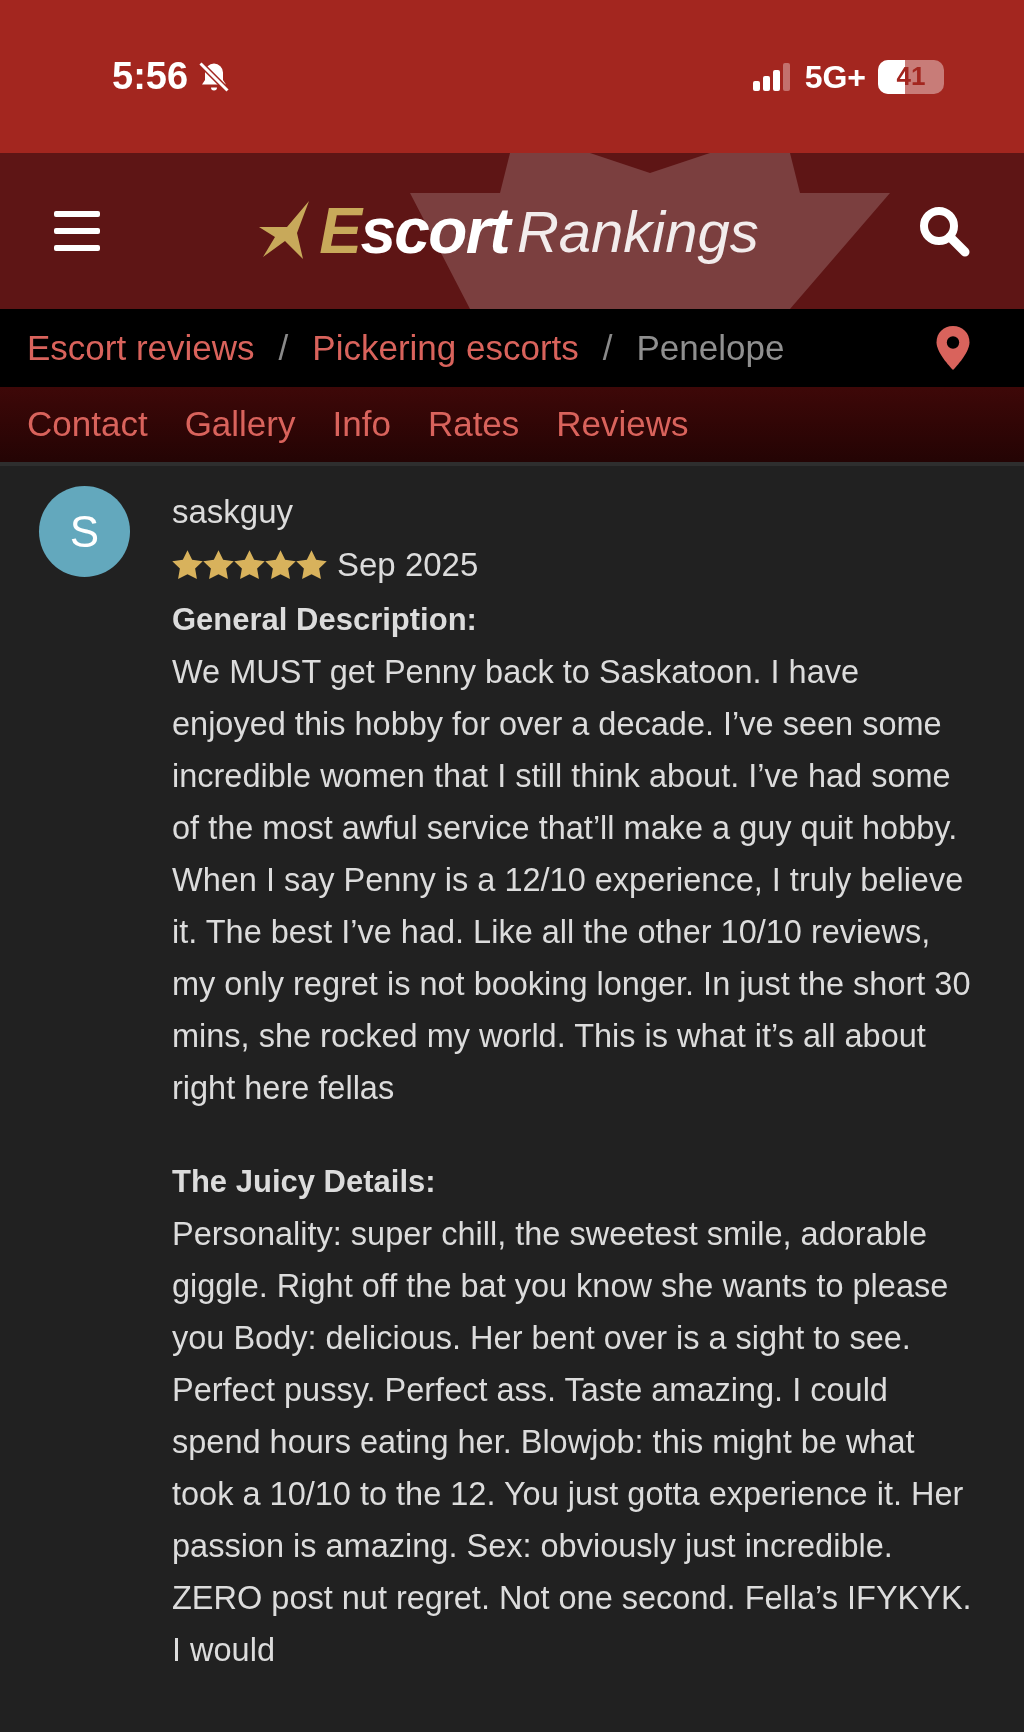  Describe the element at coordinates (240, 424) in the screenshot. I see `nav-tab: Gallery` at that location.